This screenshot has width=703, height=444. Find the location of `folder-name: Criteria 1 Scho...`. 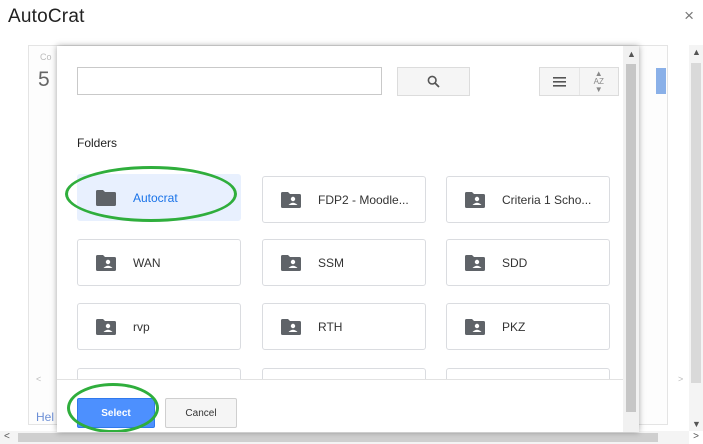

folder-name: Criteria 1 Scho... is located at coordinates (547, 199).